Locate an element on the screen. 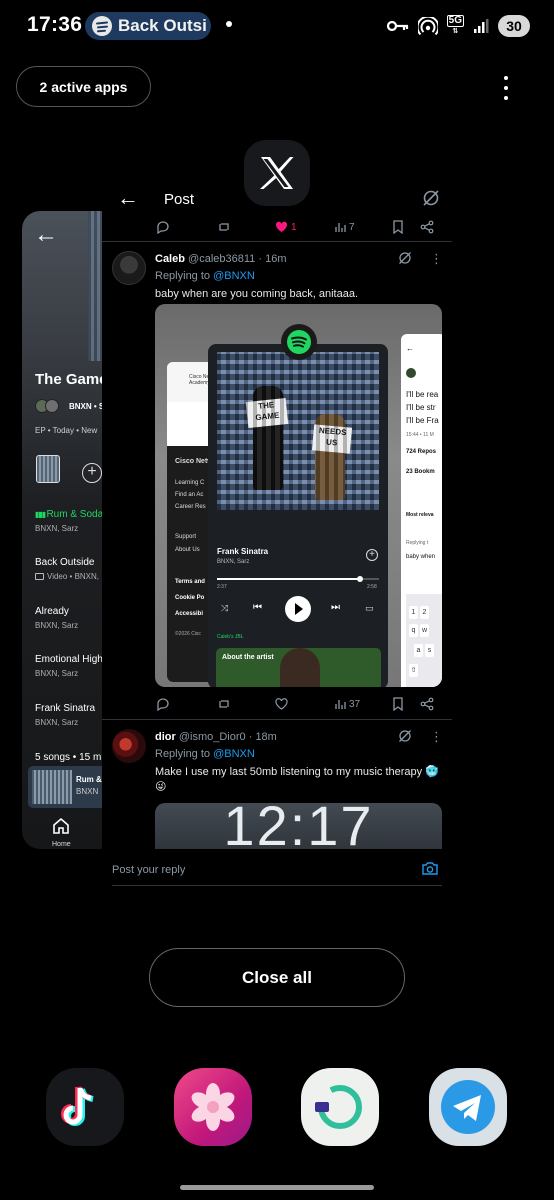 This screenshot has height=1200, width=554. video-icon is located at coordinates (39, 576).